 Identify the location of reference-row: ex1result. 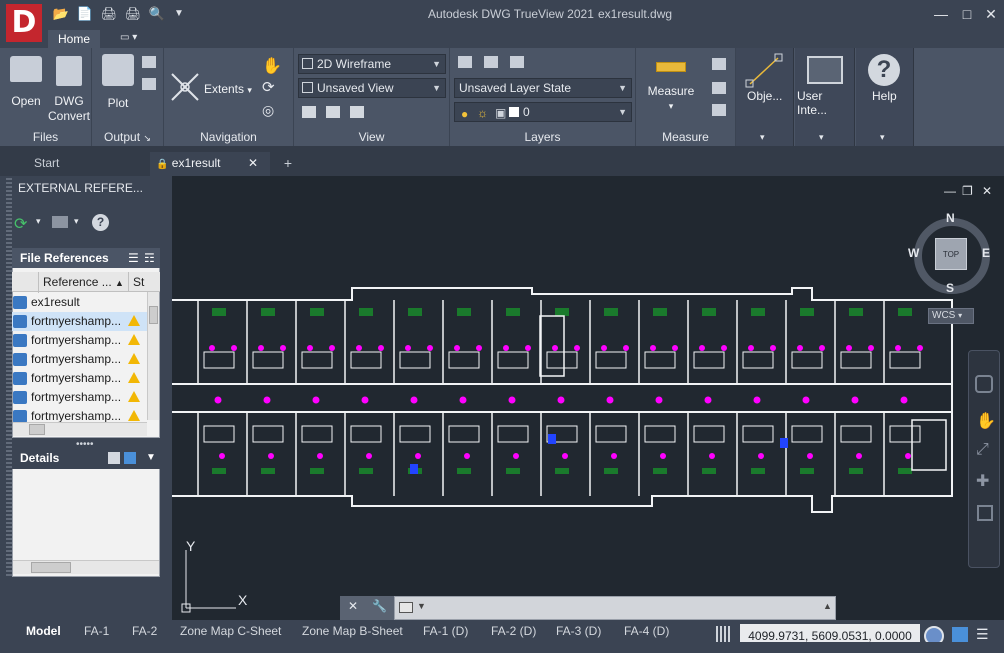
(80, 302).